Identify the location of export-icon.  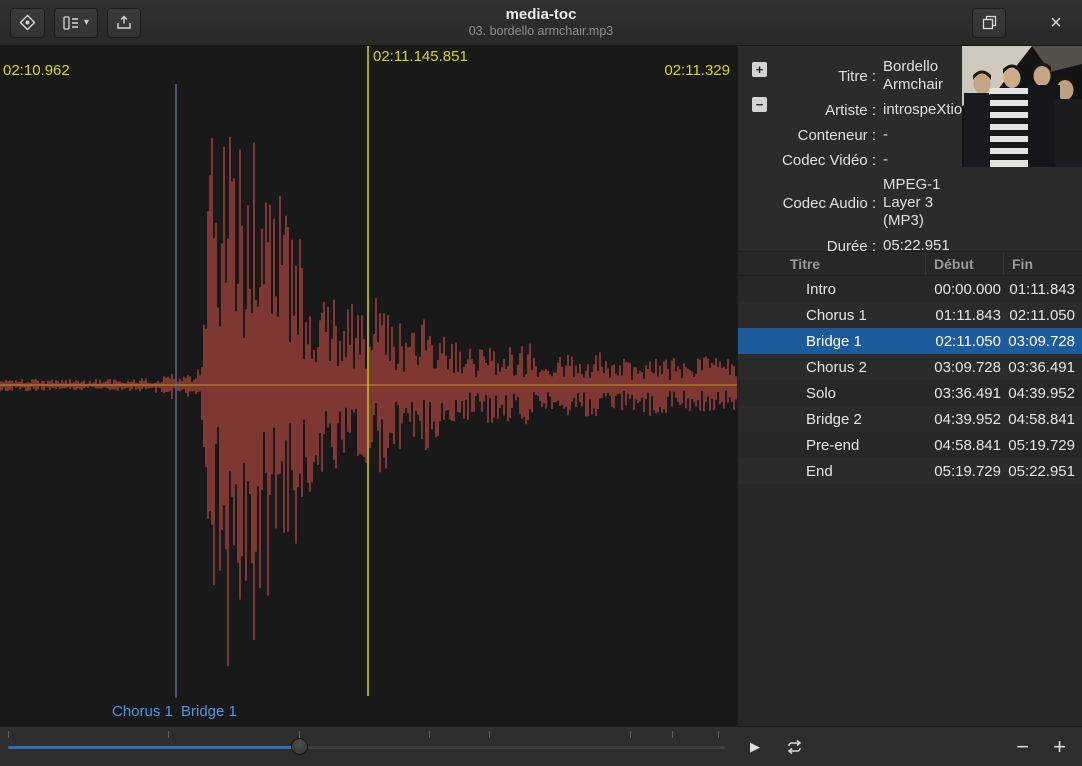
(124, 22).